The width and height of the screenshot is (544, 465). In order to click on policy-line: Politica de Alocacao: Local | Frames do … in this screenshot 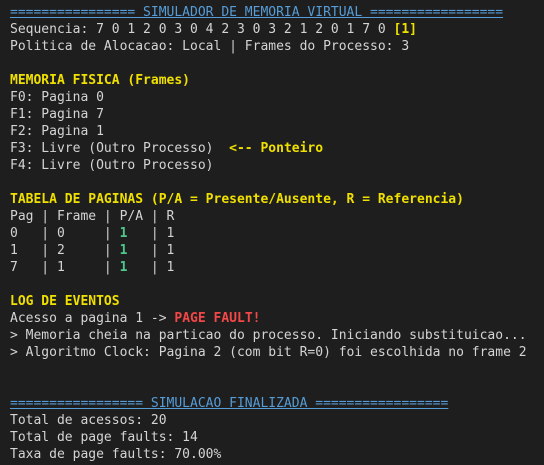, I will do `click(210, 46)`.